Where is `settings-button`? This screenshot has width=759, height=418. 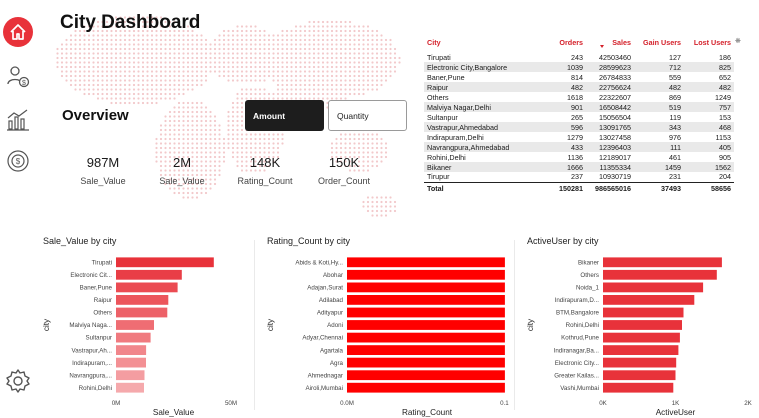
settings-button is located at coordinates (18, 381).